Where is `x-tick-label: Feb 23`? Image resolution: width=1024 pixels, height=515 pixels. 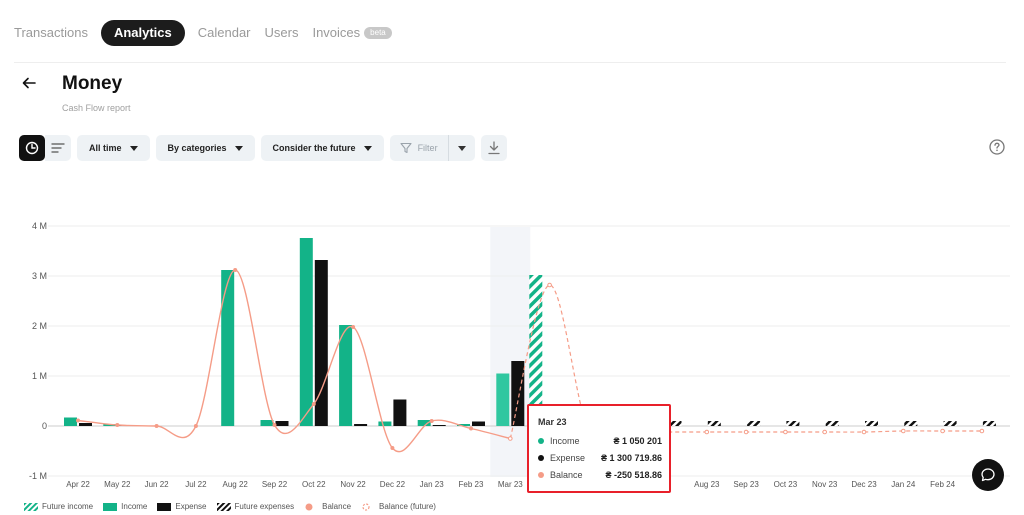 x-tick-label: Feb 23 is located at coordinates (471, 484).